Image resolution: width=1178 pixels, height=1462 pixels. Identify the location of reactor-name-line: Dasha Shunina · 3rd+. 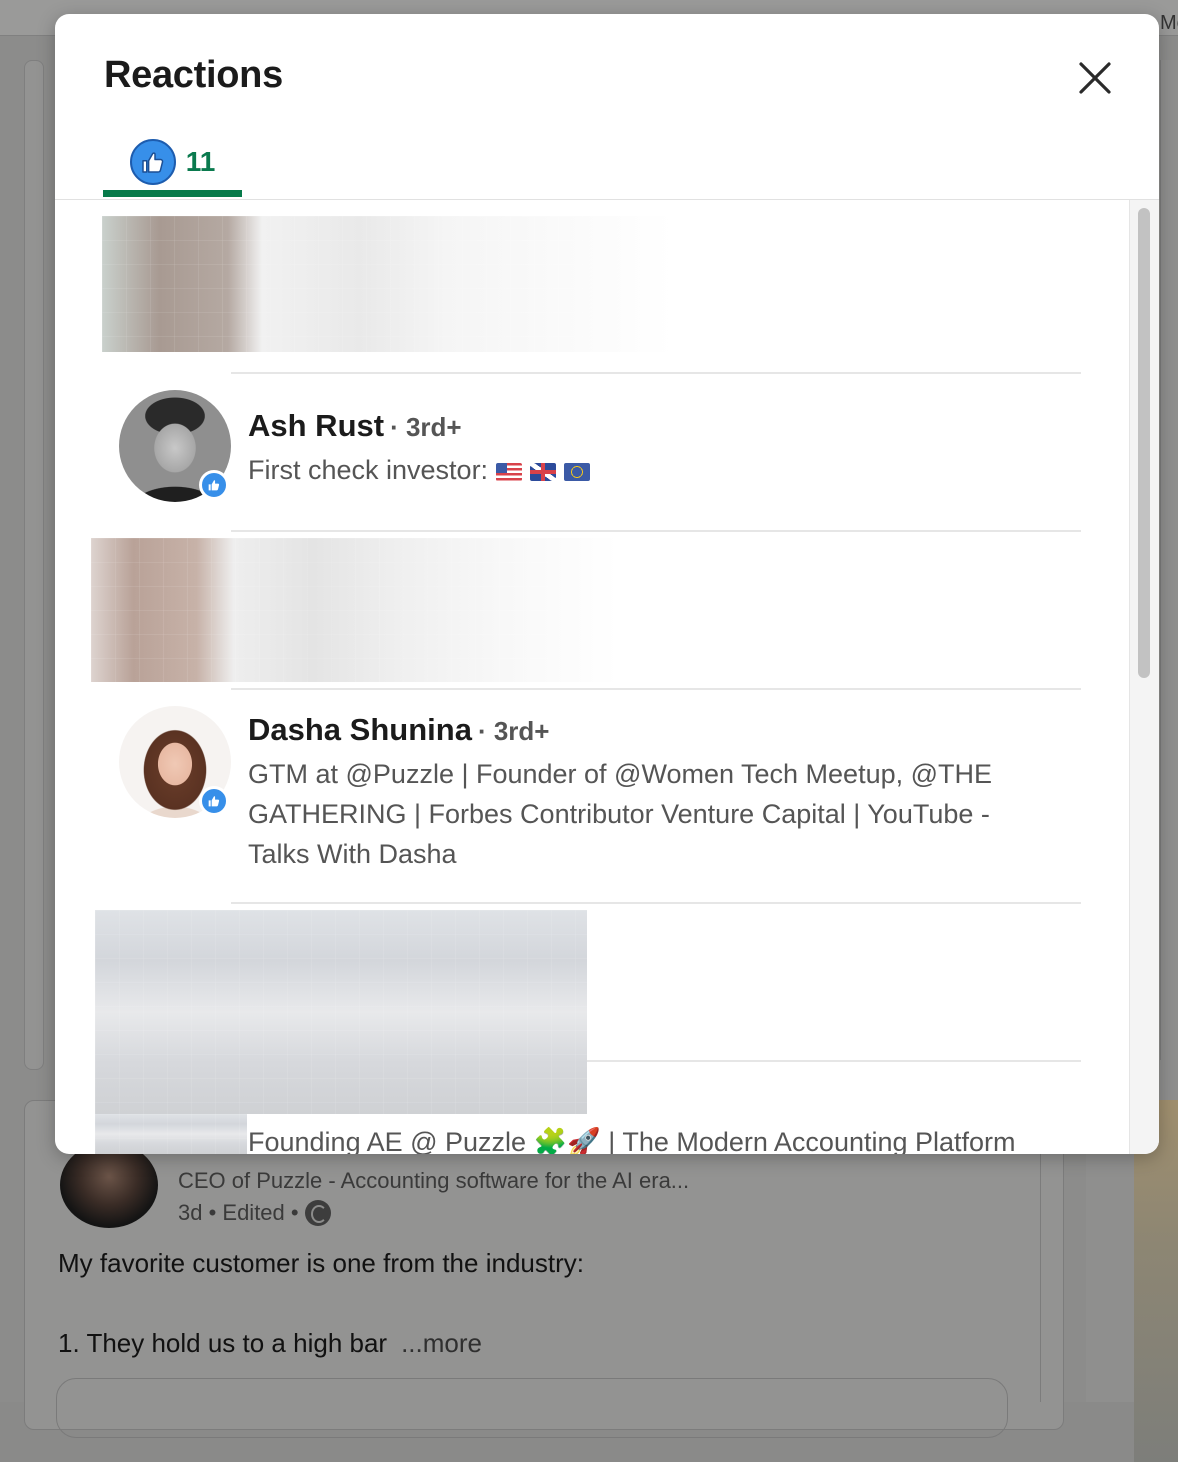
(398, 730).